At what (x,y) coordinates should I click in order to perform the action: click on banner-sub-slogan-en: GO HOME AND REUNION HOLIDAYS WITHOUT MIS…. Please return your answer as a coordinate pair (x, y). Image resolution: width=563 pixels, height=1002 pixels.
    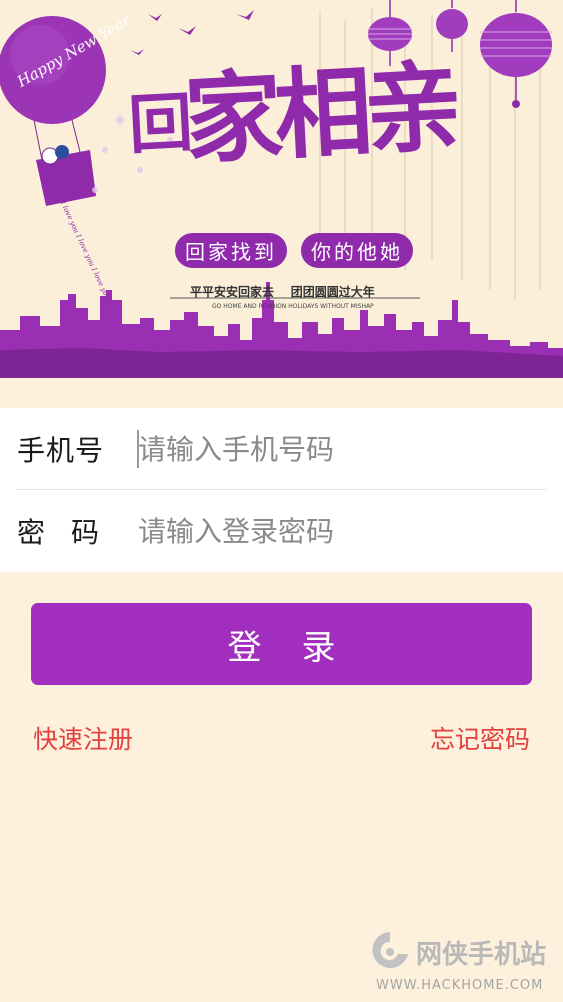
    Looking at the image, I should click on (293, 306).